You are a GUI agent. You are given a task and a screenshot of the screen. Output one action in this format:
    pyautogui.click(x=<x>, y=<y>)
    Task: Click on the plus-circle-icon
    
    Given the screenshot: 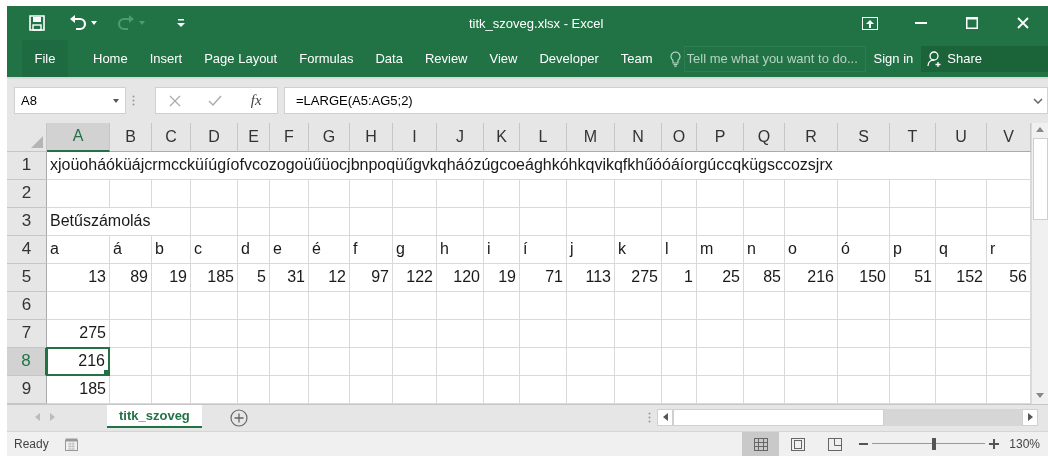 What is the action you would take?
    pyautogui.click(x=238, y=417)
    